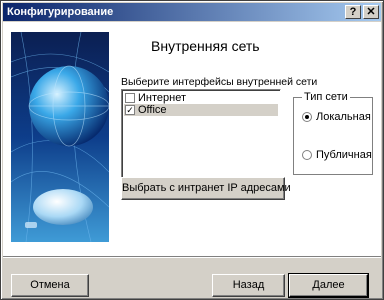  I want to click on title-bar: Конфигурирование ? ✕, so click(192, 12).